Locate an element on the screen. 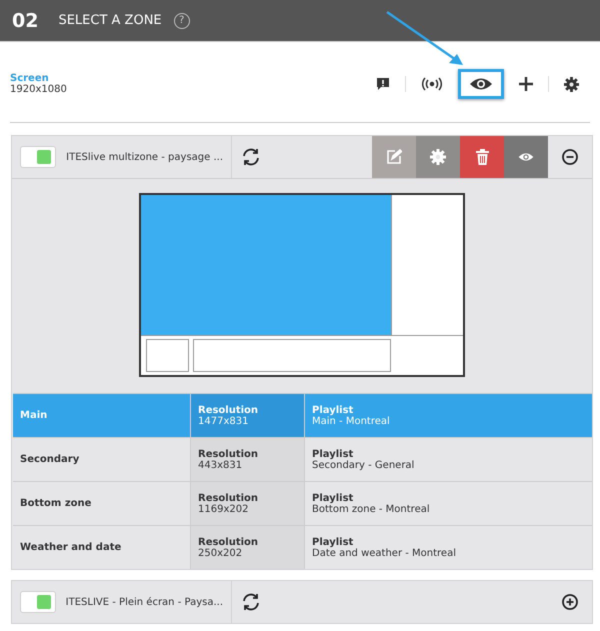  resolution-value: 250x202 is located at coordinates (221, 553).